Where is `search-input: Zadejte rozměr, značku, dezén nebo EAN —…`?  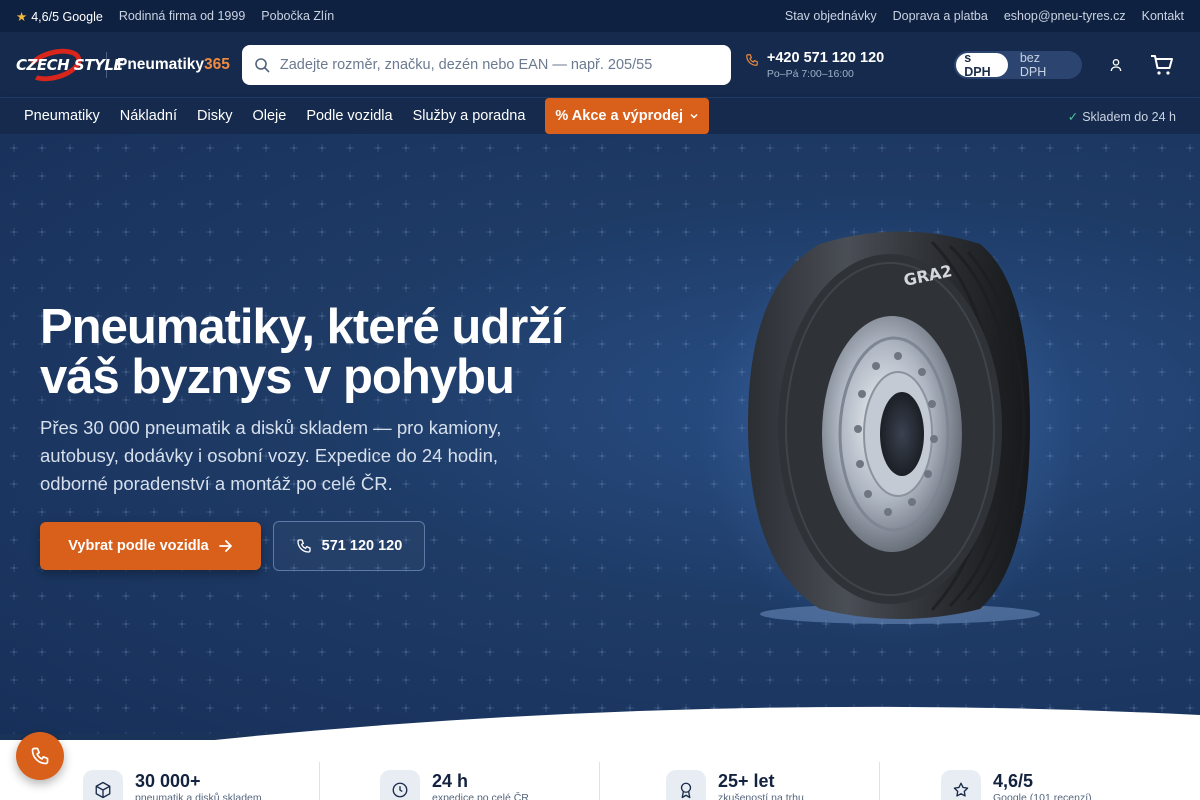 search-input: Zadejte rozměr, značku, dezén nebo EAN —… is located at coordinates (486, 64).